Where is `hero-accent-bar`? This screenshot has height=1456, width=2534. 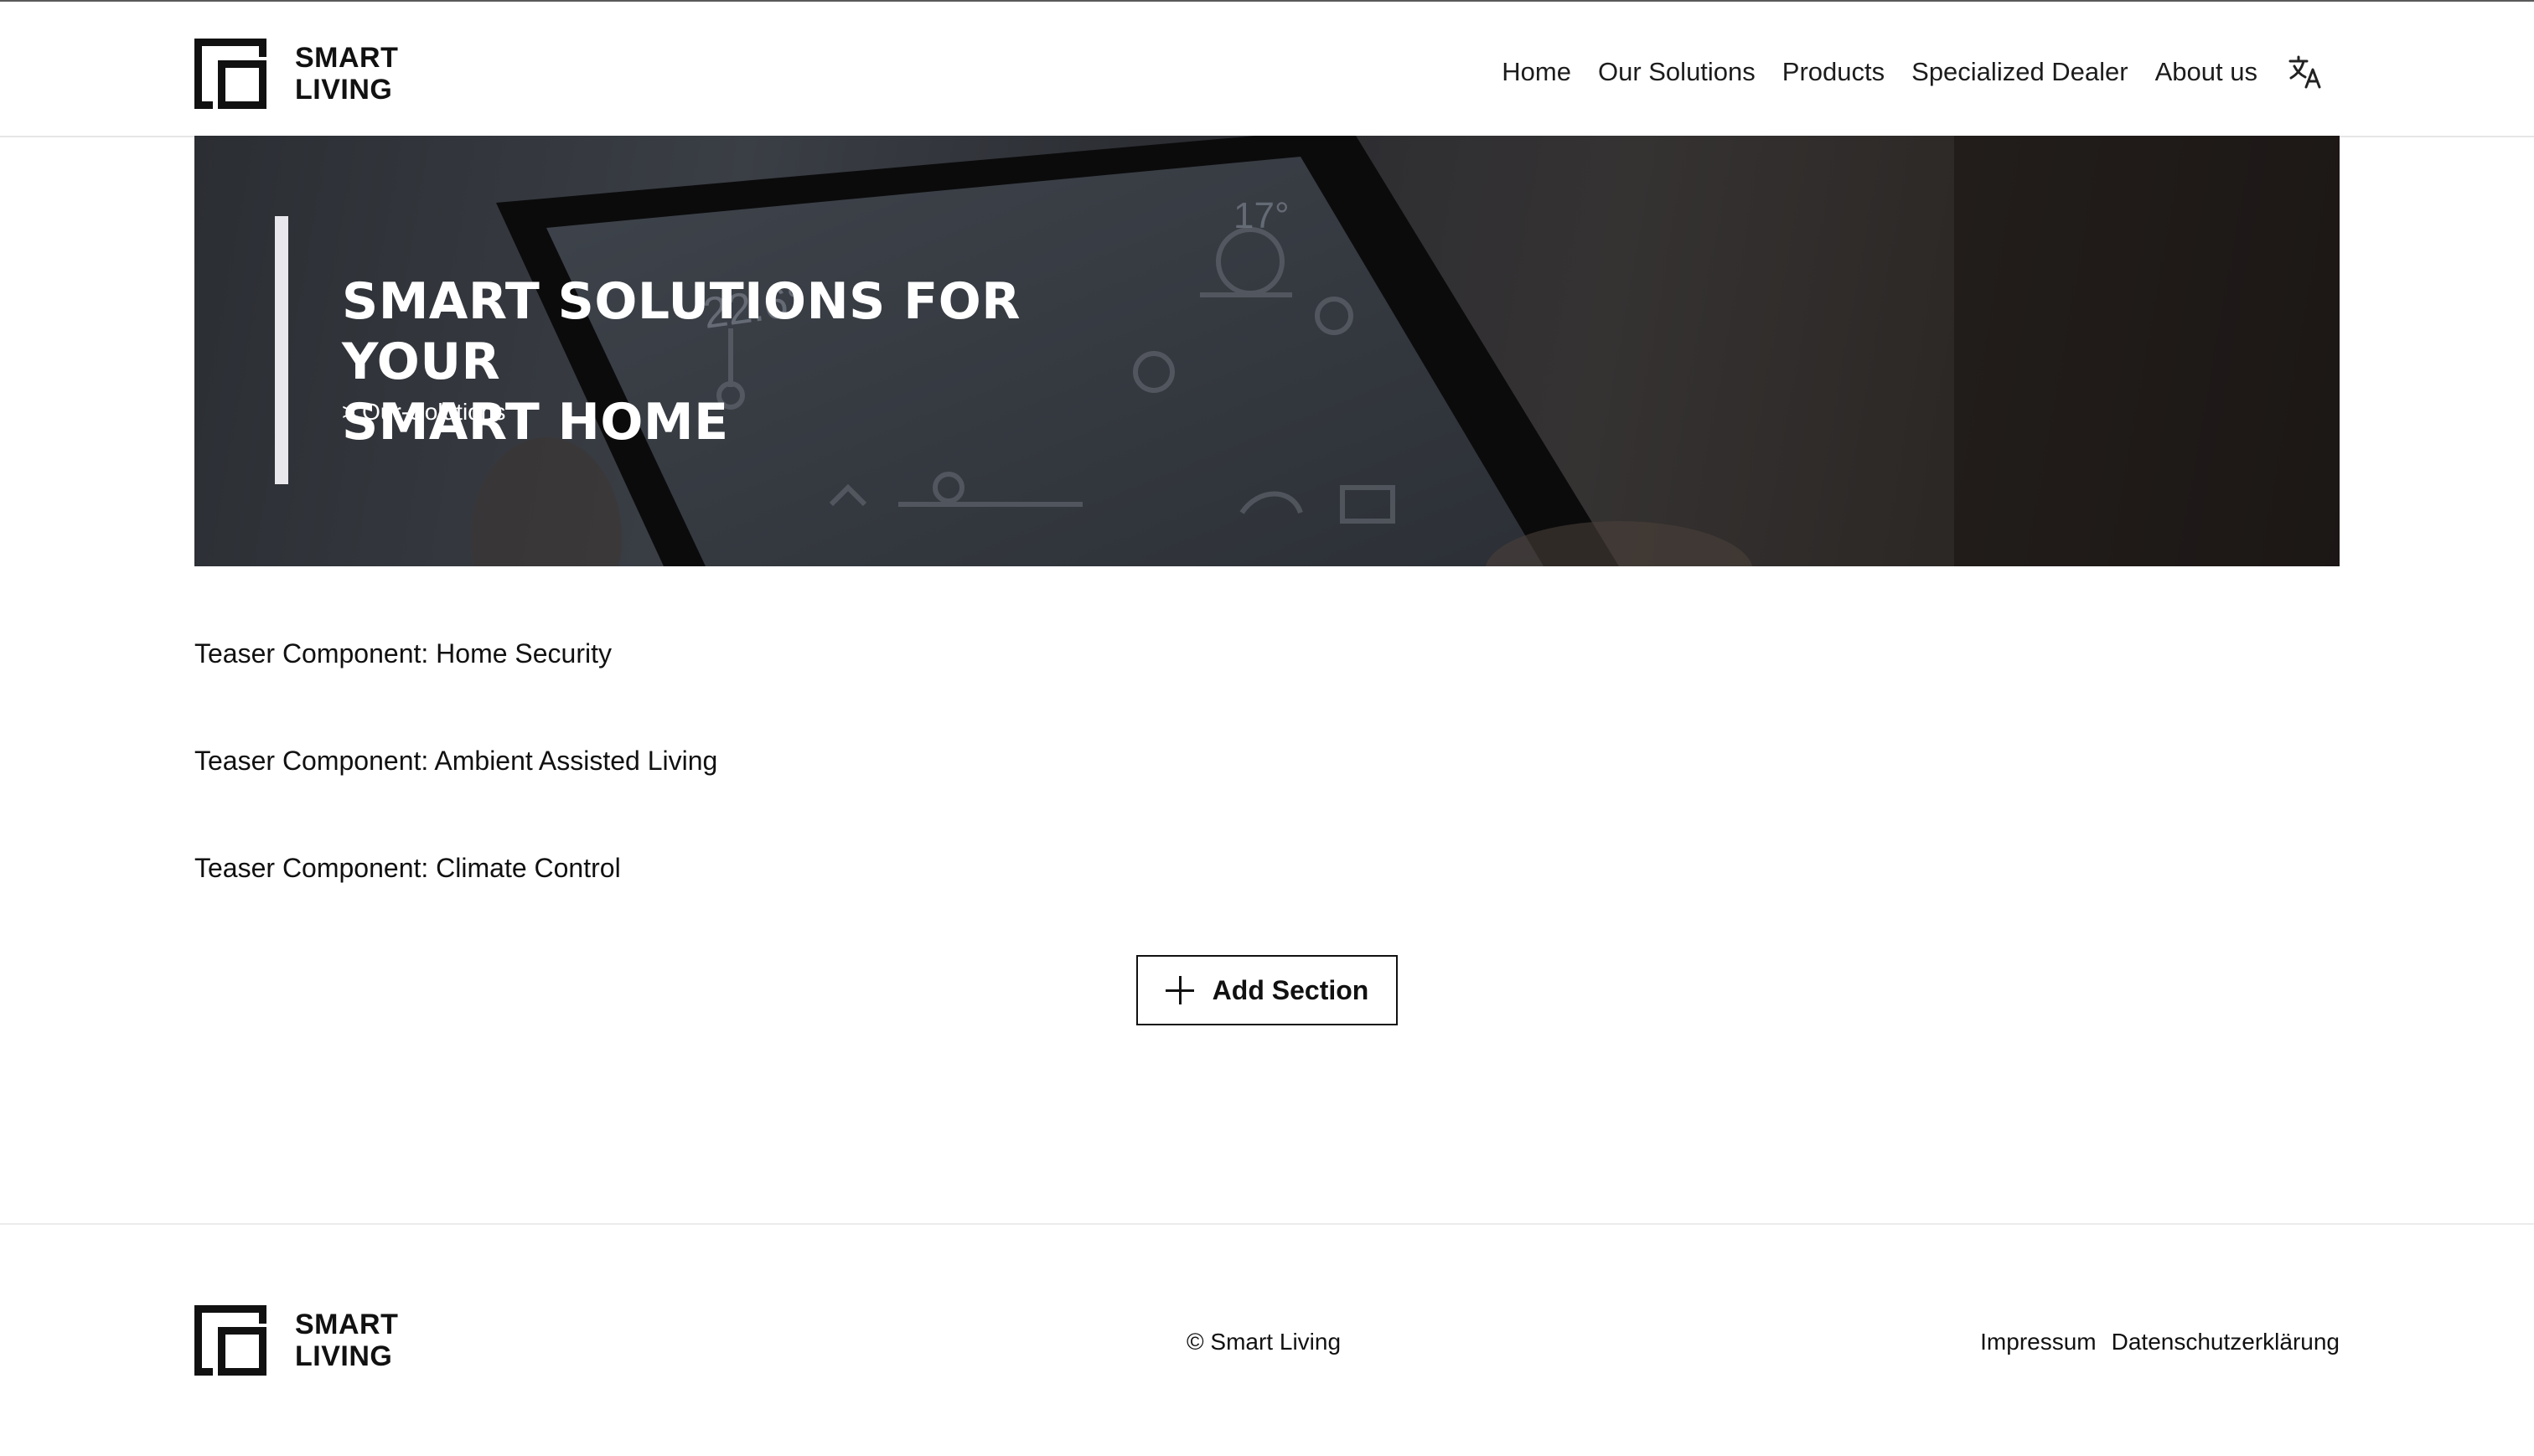 hero-accent-bar is located at coordinates (281, 350).